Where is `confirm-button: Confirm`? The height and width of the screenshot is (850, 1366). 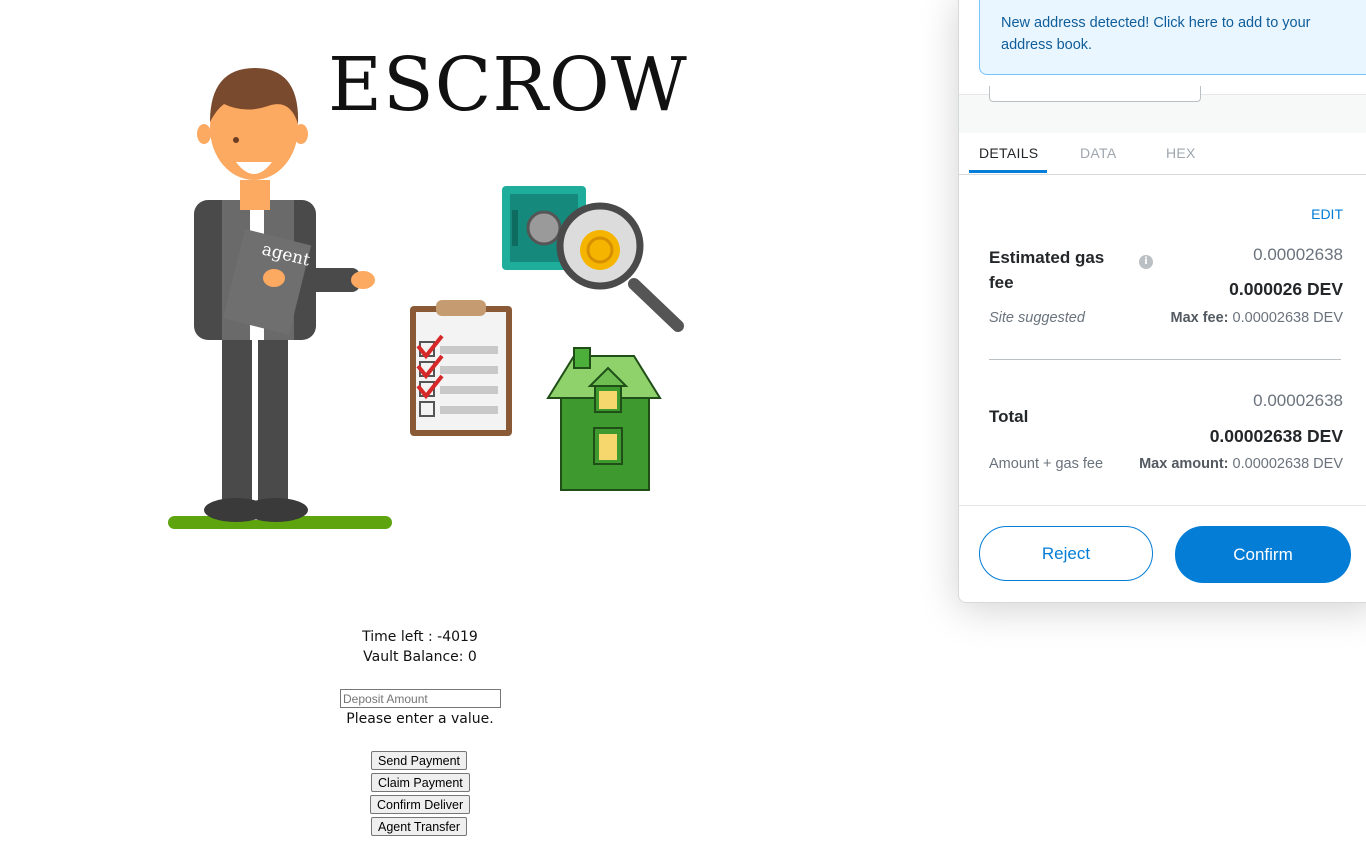
confirm-button: Confirm is located at coordinates (1263, 554).